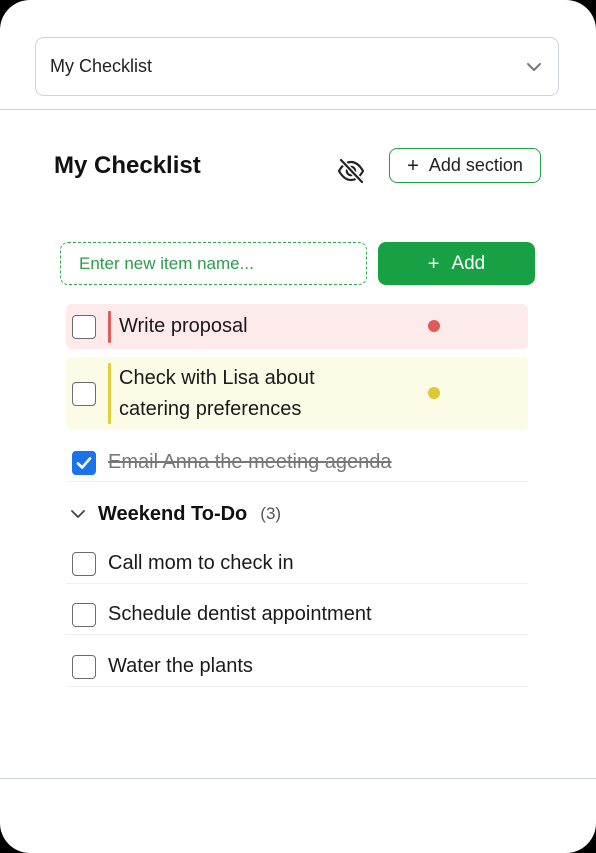 The height and width of the screenshot is (853, 596). I want to click on checklist-item: Email Anna the meeting agenda, so click(297, 463).